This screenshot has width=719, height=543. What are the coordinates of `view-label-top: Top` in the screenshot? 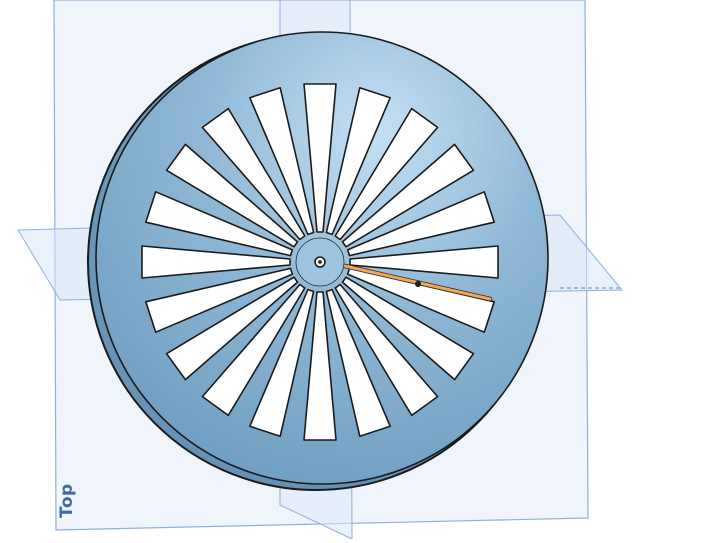 It's located at (67, 500).